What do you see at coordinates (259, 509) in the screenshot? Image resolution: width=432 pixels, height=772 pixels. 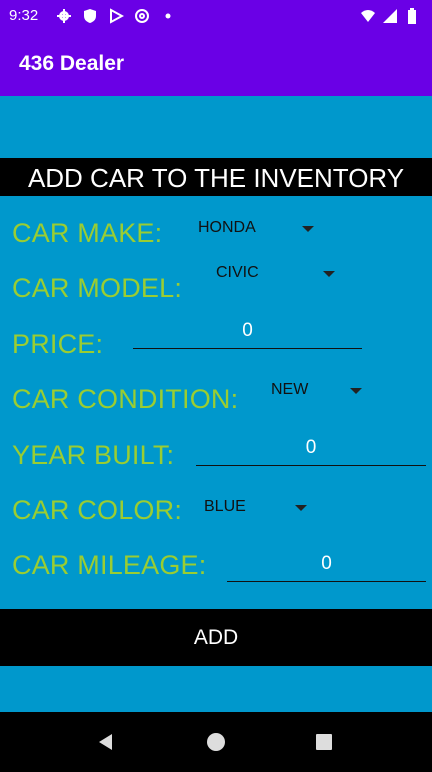 I see `car-color-spinner: BLUE` at bounding box center [259, 509].